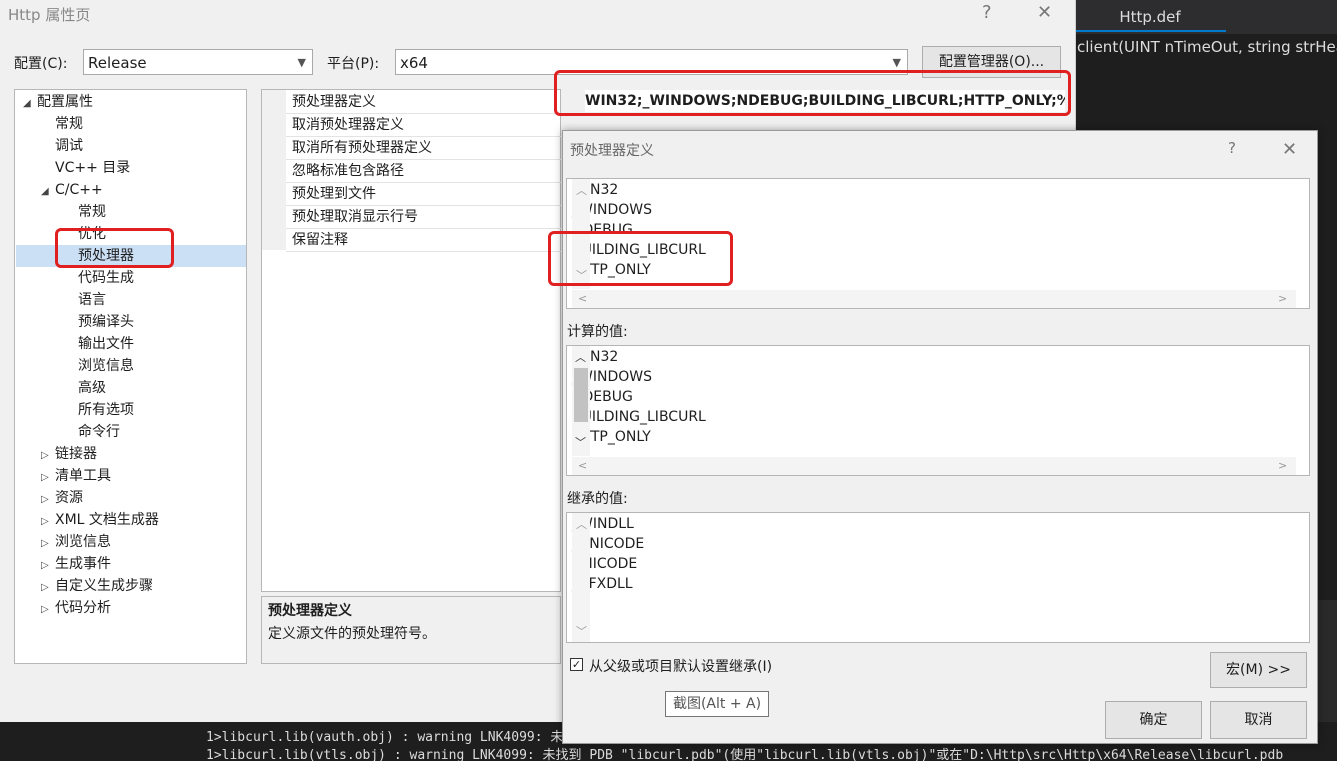 Image resolution: width=1337 pixels, height=761 pixels. I want to click on tree-item: ▷ 资源, so click(62, 498).